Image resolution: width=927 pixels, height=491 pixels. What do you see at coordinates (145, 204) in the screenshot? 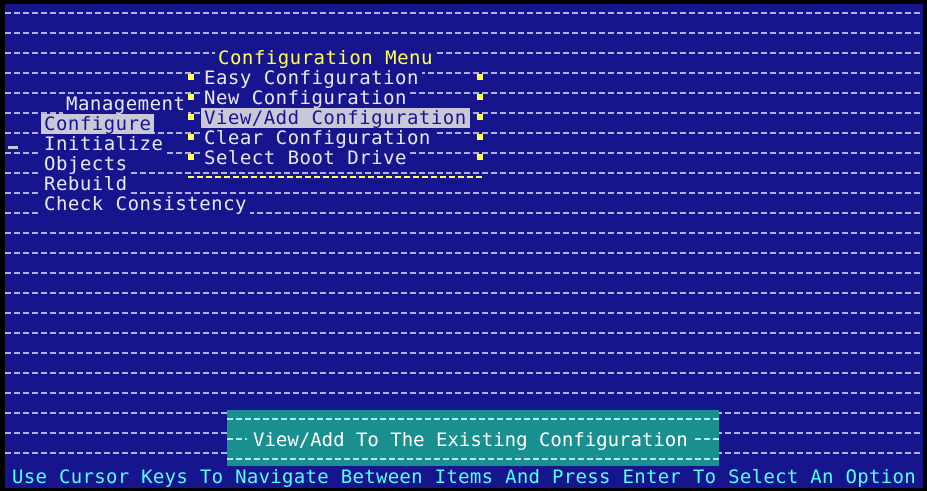
I see `main-menu-check-consistency: Check Consistency` at bounding box center [145, 204].